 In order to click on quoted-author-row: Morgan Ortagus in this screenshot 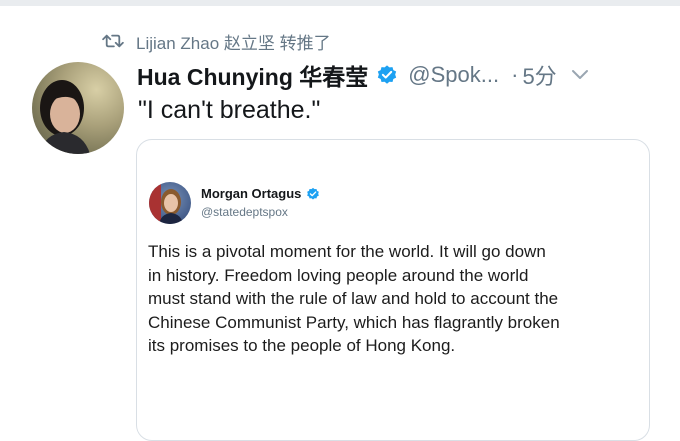, I will do `click(260, 193)`.